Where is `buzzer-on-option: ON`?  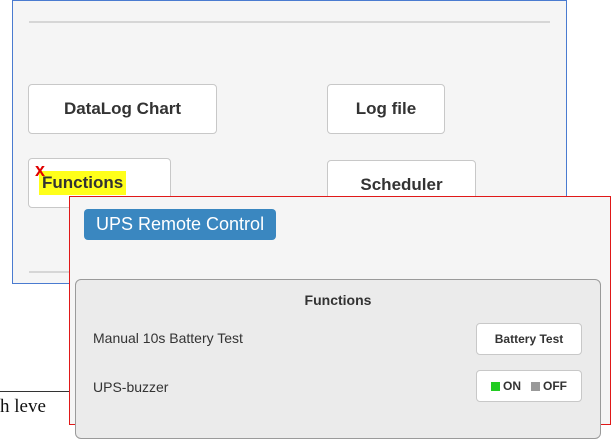
buzzer-on-option: ON is located at coordinates (506, 386).